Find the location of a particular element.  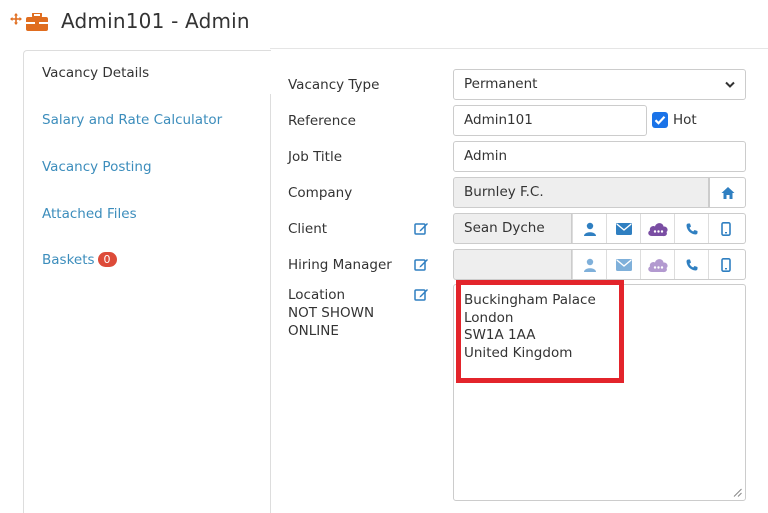

client-email-button is located at coordinates (623, 228).